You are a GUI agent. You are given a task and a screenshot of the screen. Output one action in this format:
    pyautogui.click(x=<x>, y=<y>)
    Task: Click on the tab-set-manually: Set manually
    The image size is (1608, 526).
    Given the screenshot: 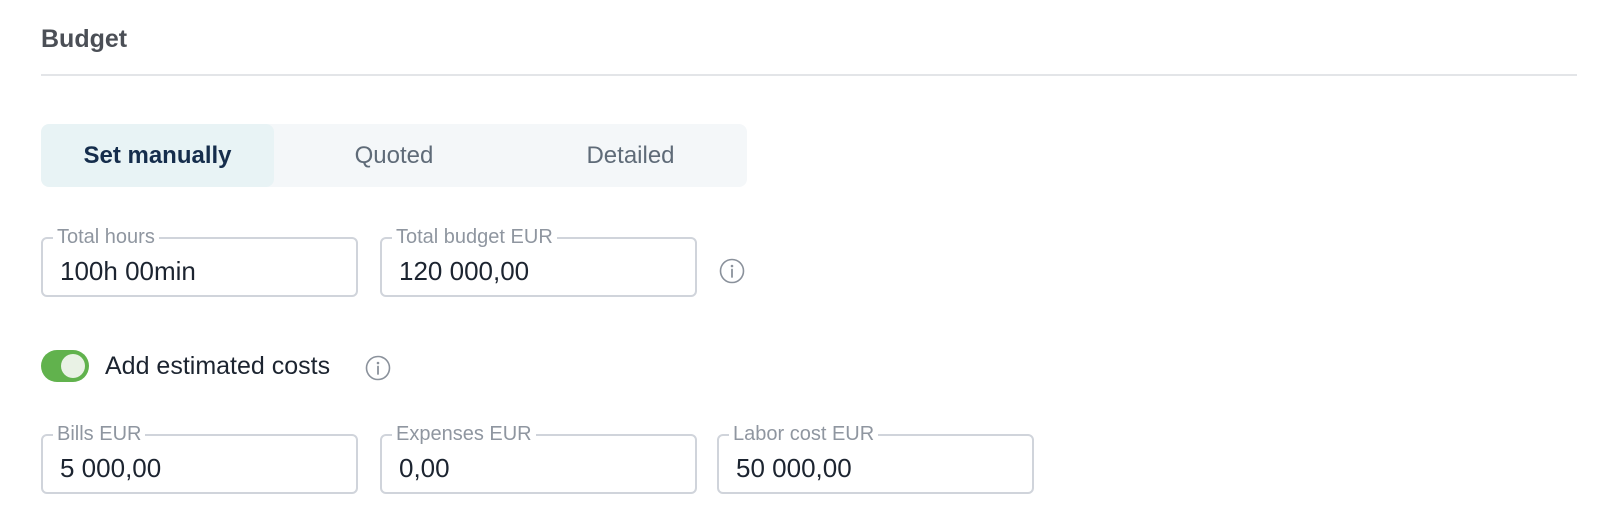 What is the action you would take?
    pyautogui.click(x=157, y=155)
    